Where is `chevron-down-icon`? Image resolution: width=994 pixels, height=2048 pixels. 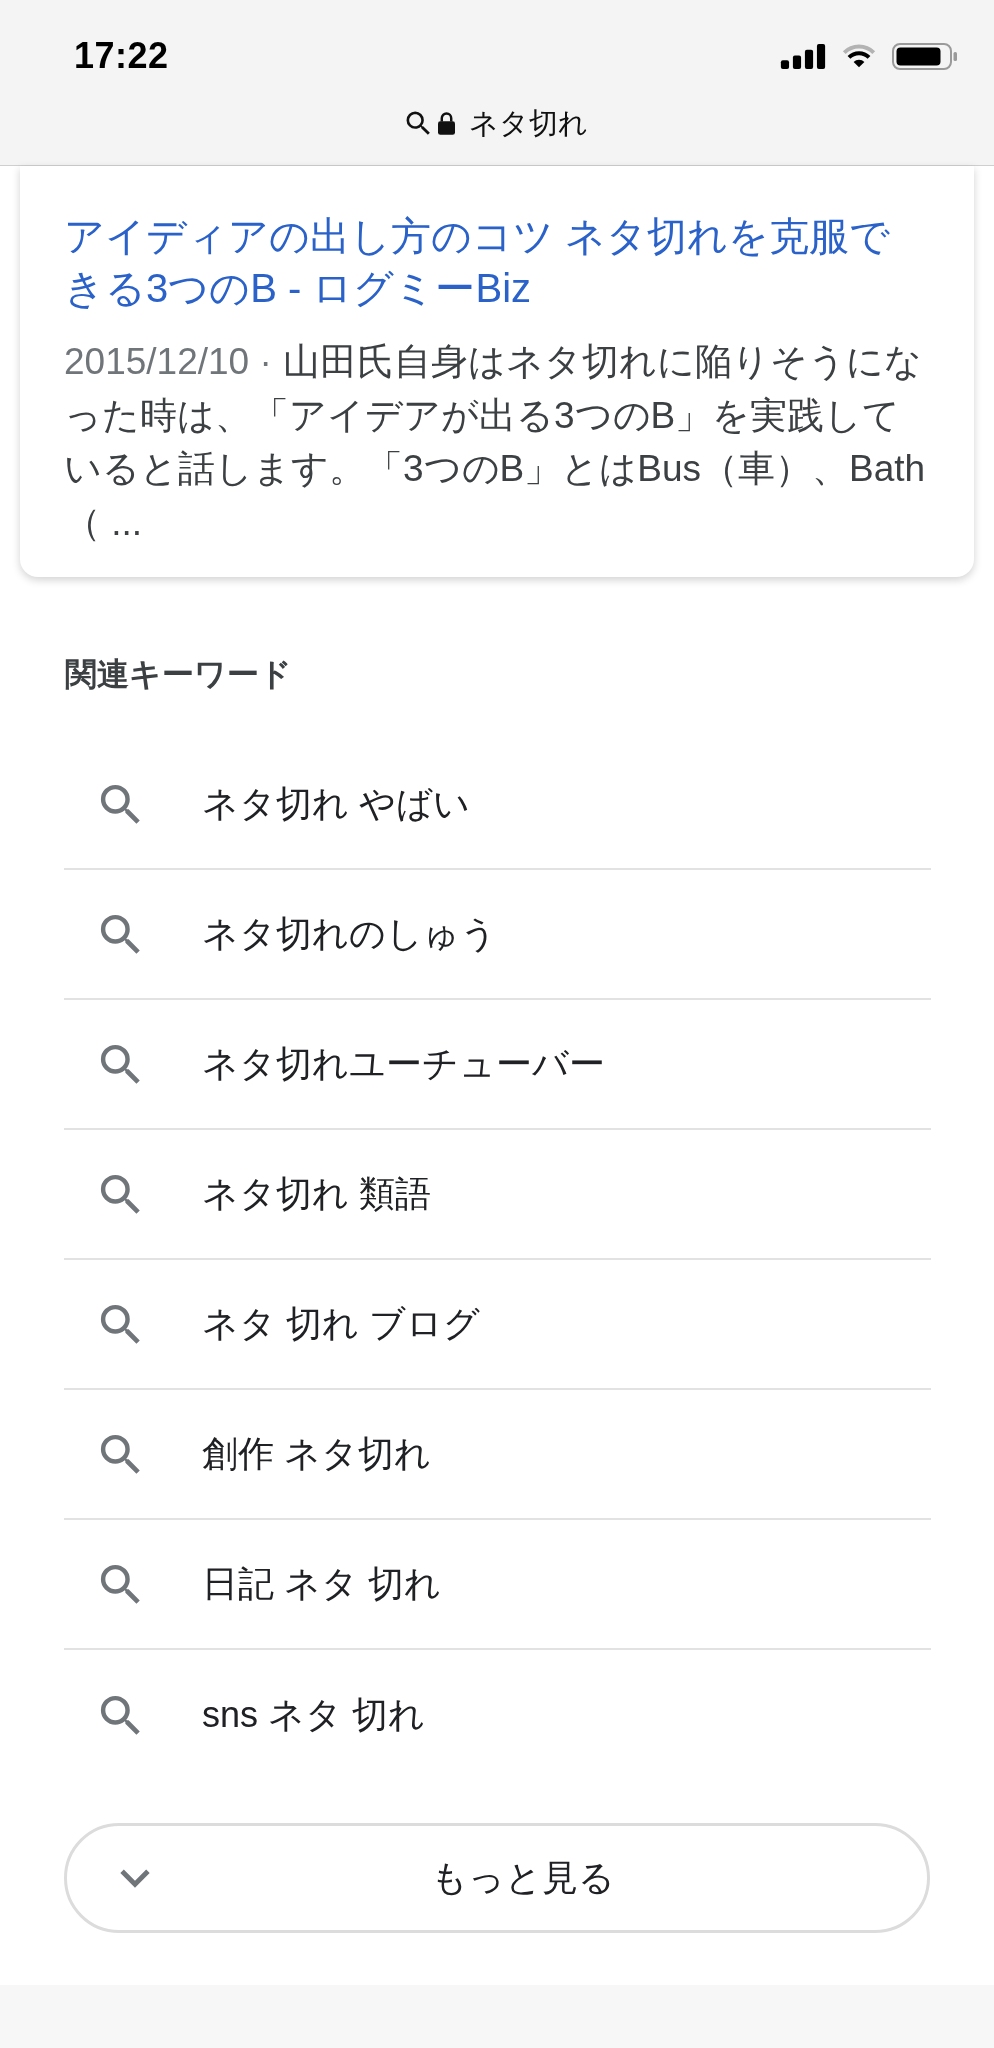 chevron-down-icon is located at coordinates (135, 1878).